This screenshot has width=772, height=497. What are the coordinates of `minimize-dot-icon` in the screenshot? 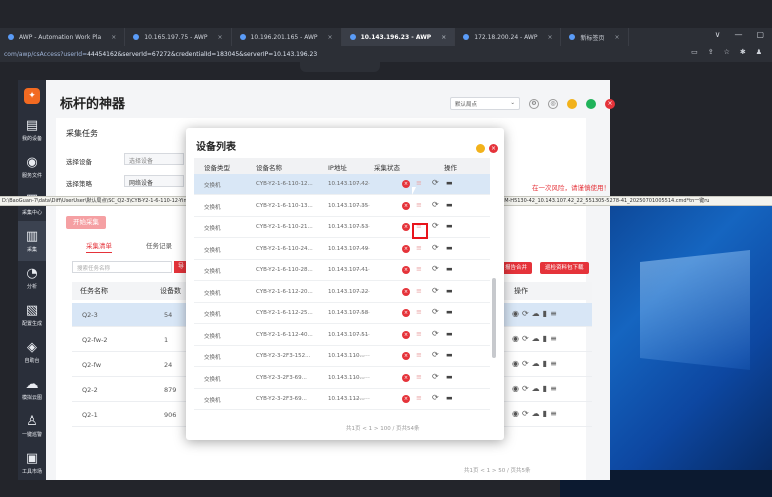 It's located at (572, 103).